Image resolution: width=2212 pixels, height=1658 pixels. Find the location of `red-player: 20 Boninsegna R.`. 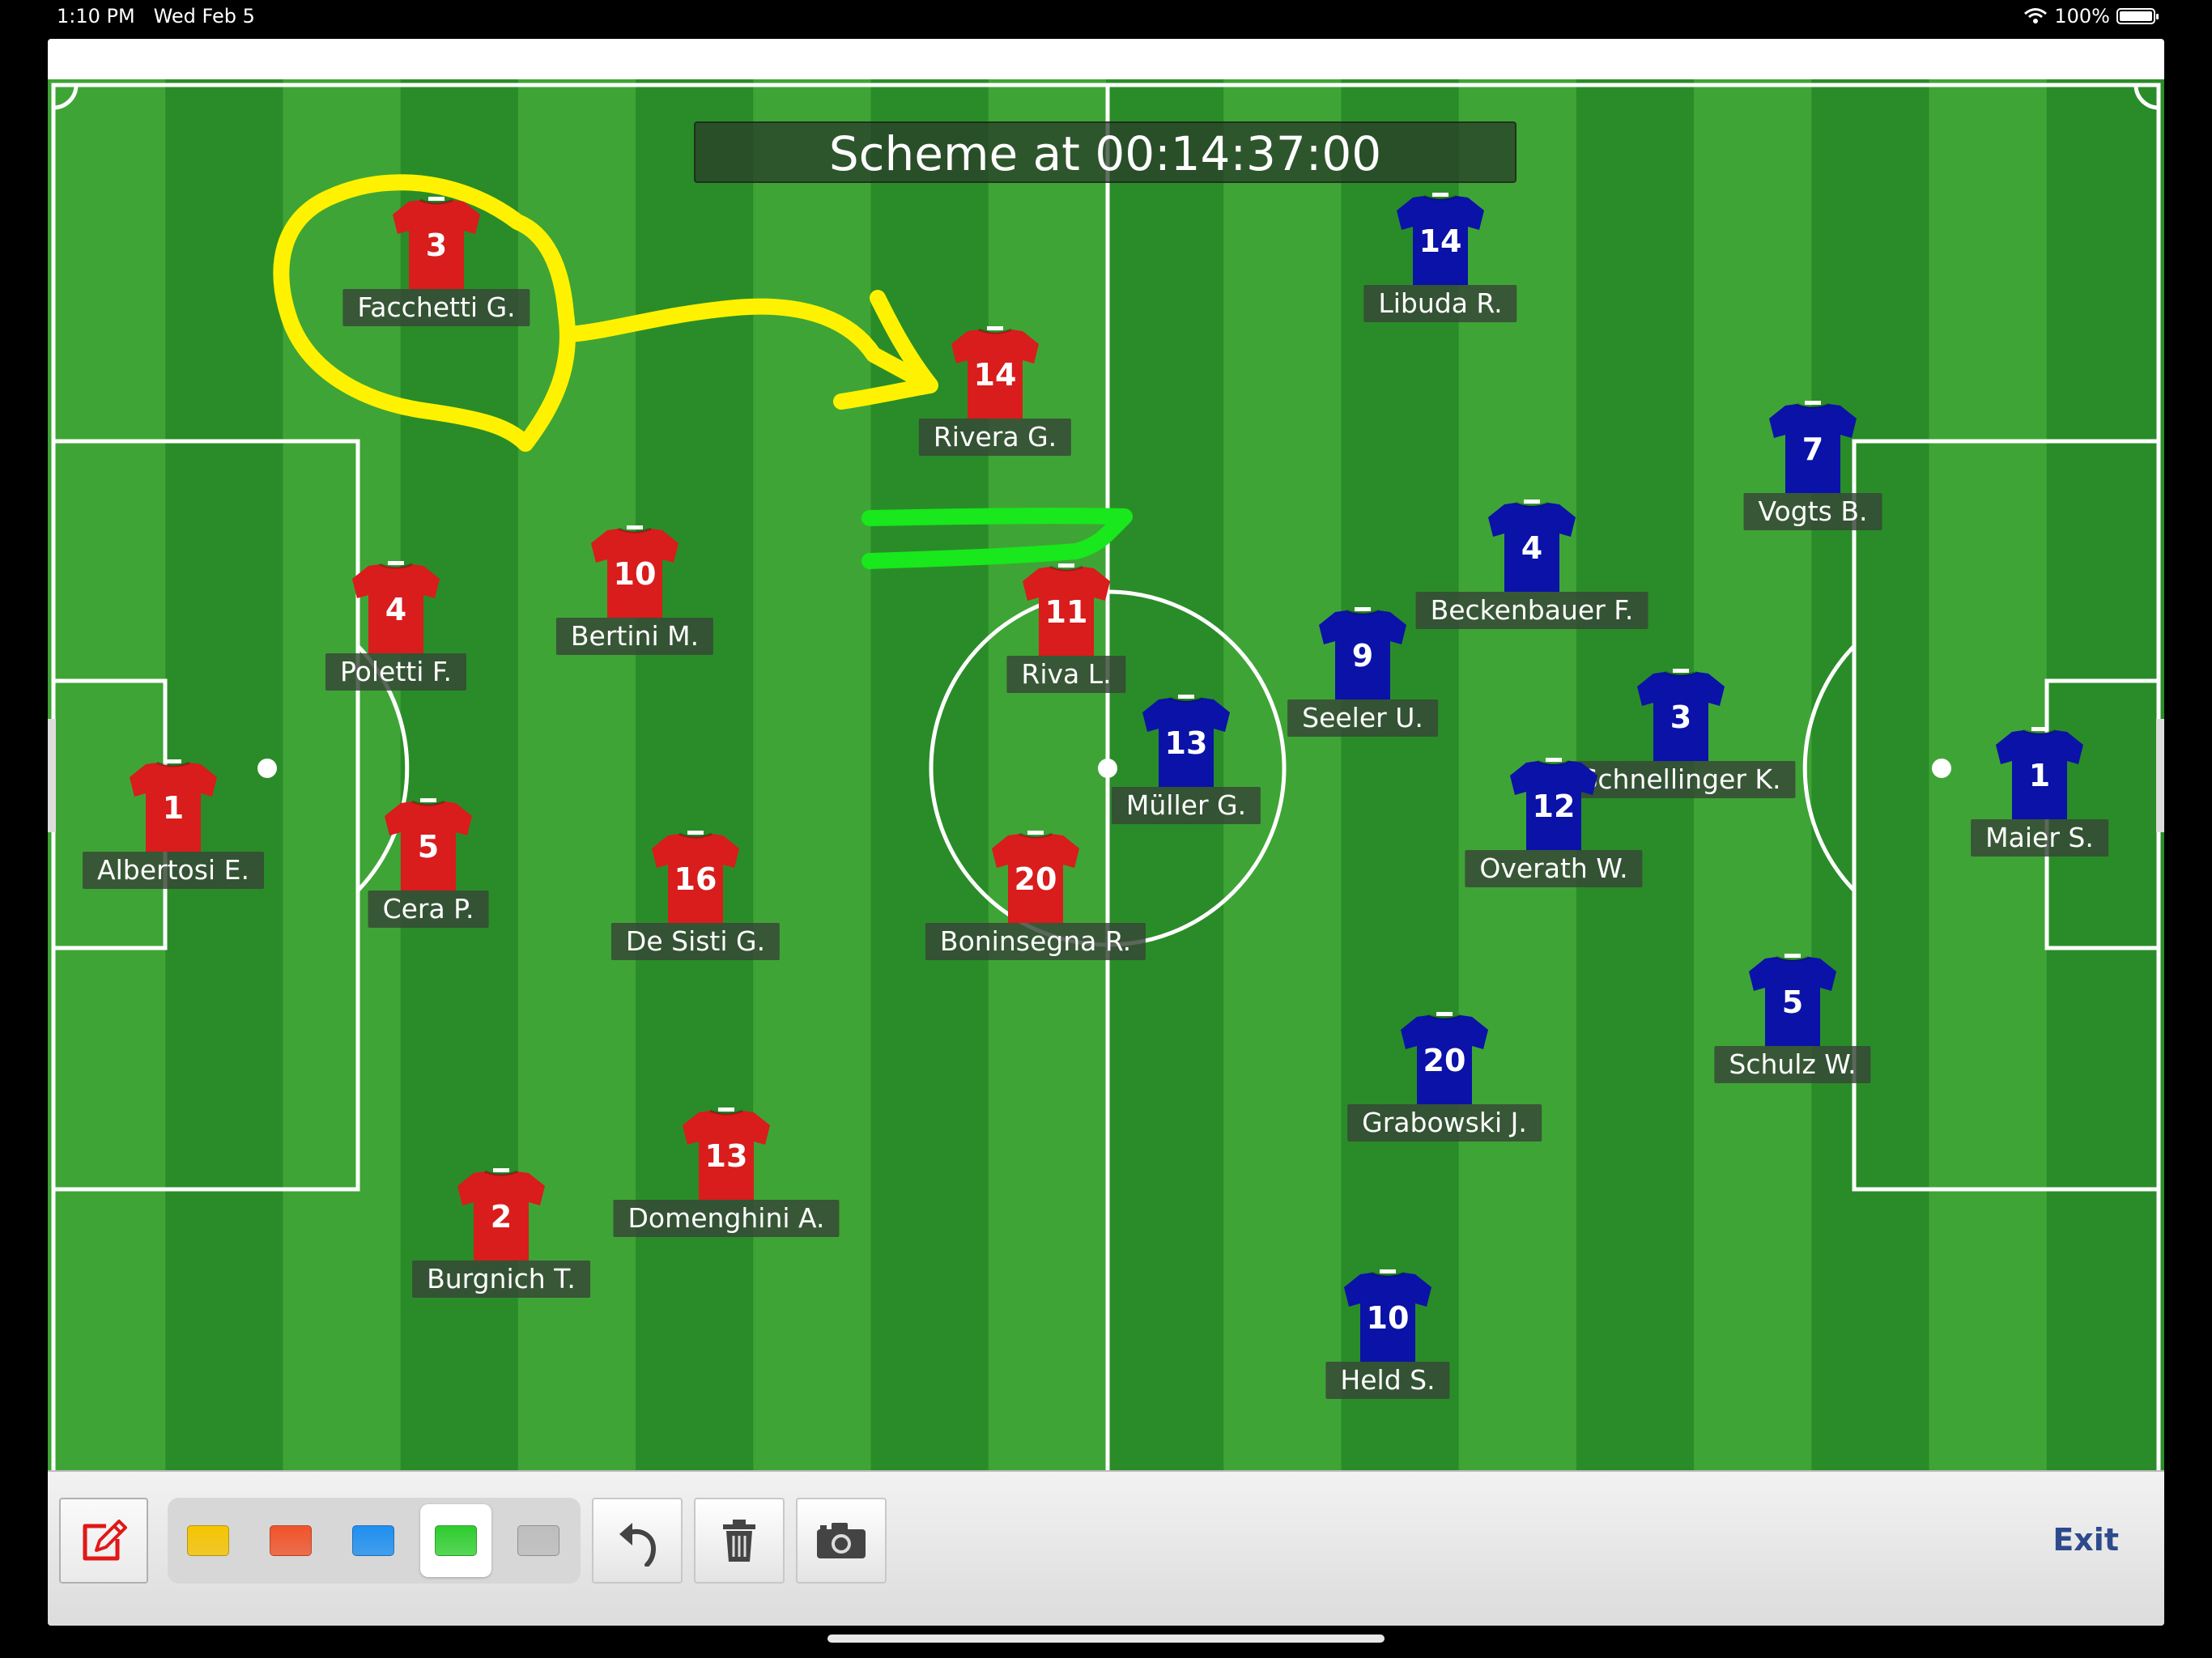

red-player: 20 Boninsegna R. is located at coordinates (1036, 899).